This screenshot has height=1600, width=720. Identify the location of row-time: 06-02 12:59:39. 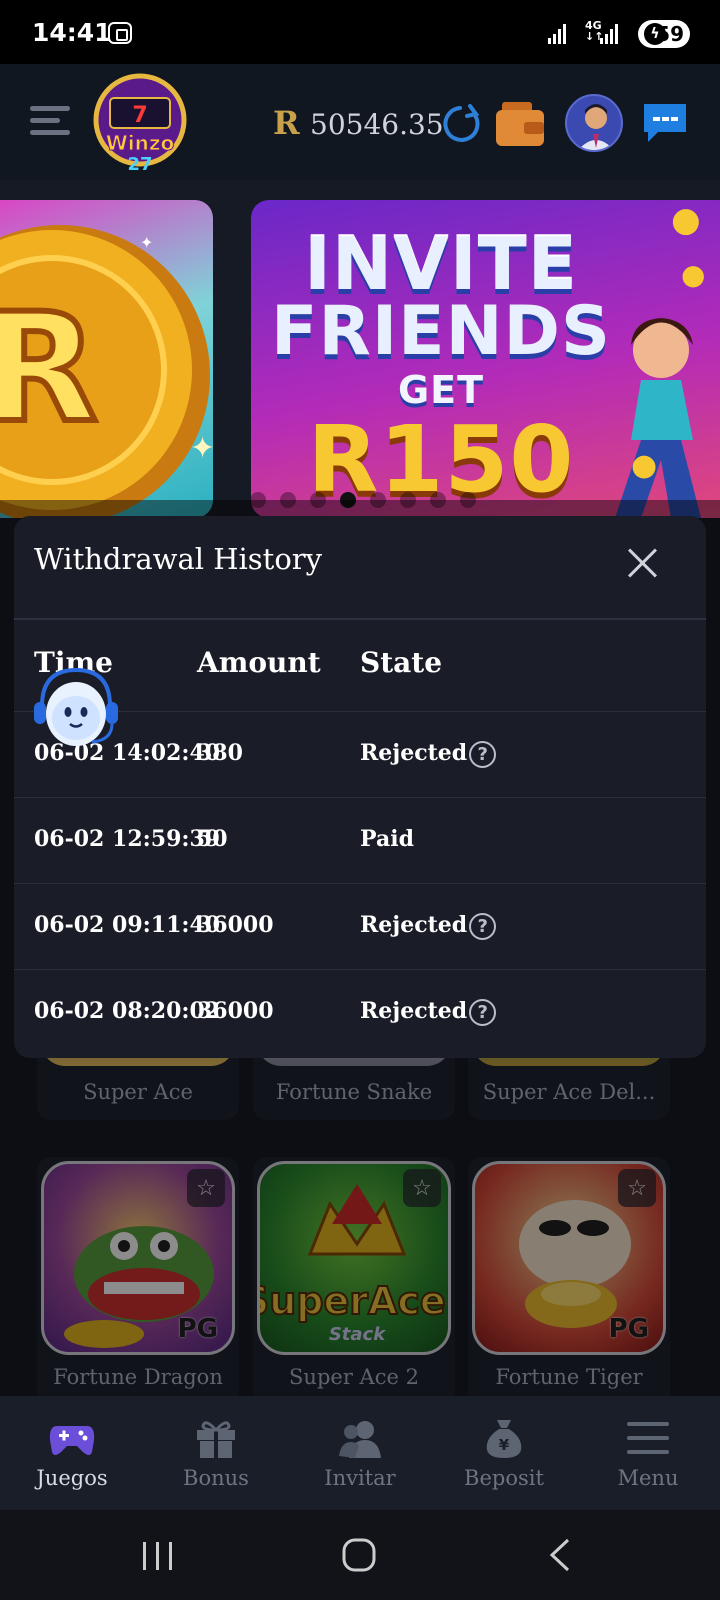
(127, 839).